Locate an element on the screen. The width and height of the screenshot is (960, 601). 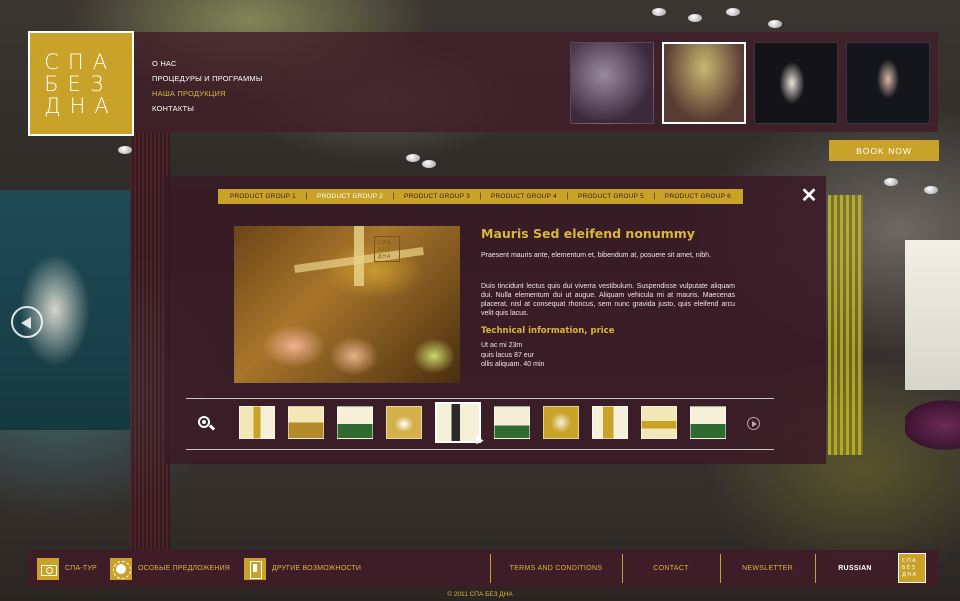
logo-line: БЕЗ is located at coordinates (78, 83).